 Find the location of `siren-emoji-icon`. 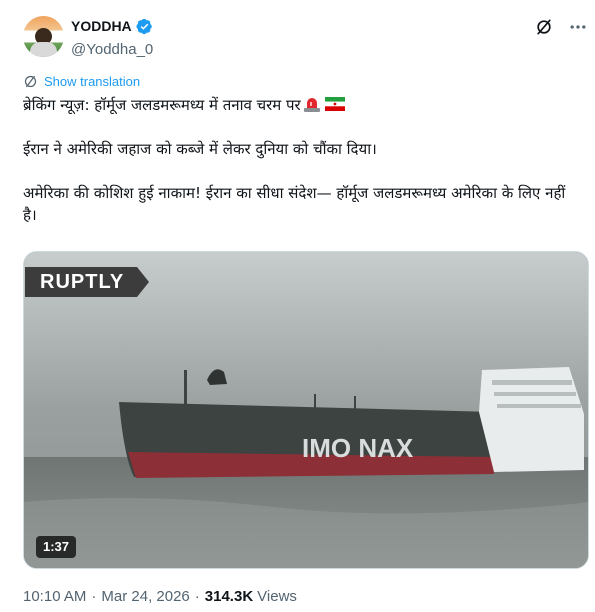

siren-emoji-icon is located at coordinates (311, 105).